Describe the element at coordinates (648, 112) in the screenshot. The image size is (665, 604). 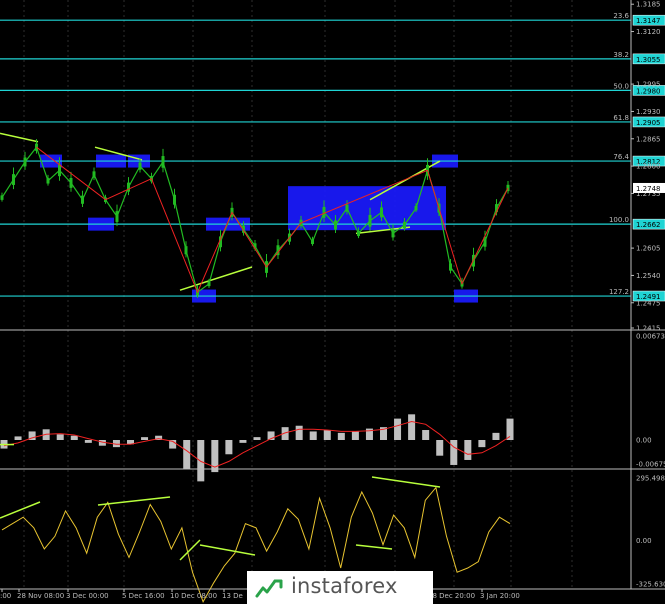
I see `price-tick-label: 1.2930` at that location.